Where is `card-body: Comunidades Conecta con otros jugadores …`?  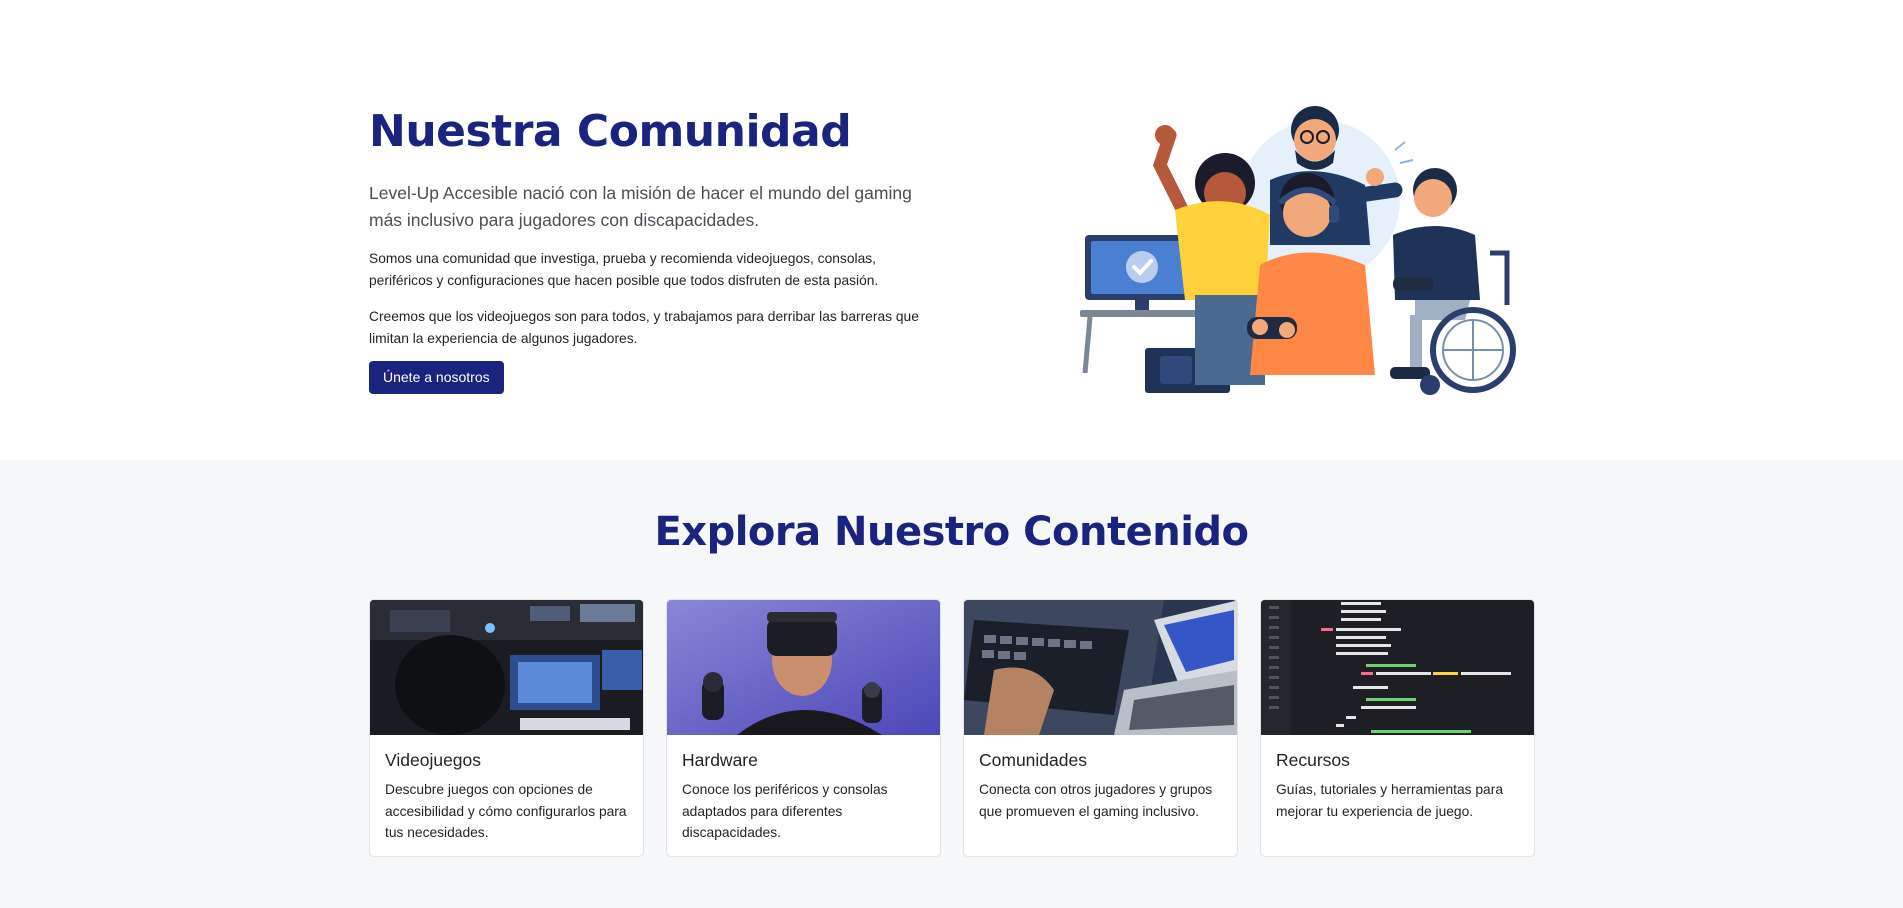
card-body: Comunidades Conecta con otros jugadores … is located at coordinates (1100, 778).